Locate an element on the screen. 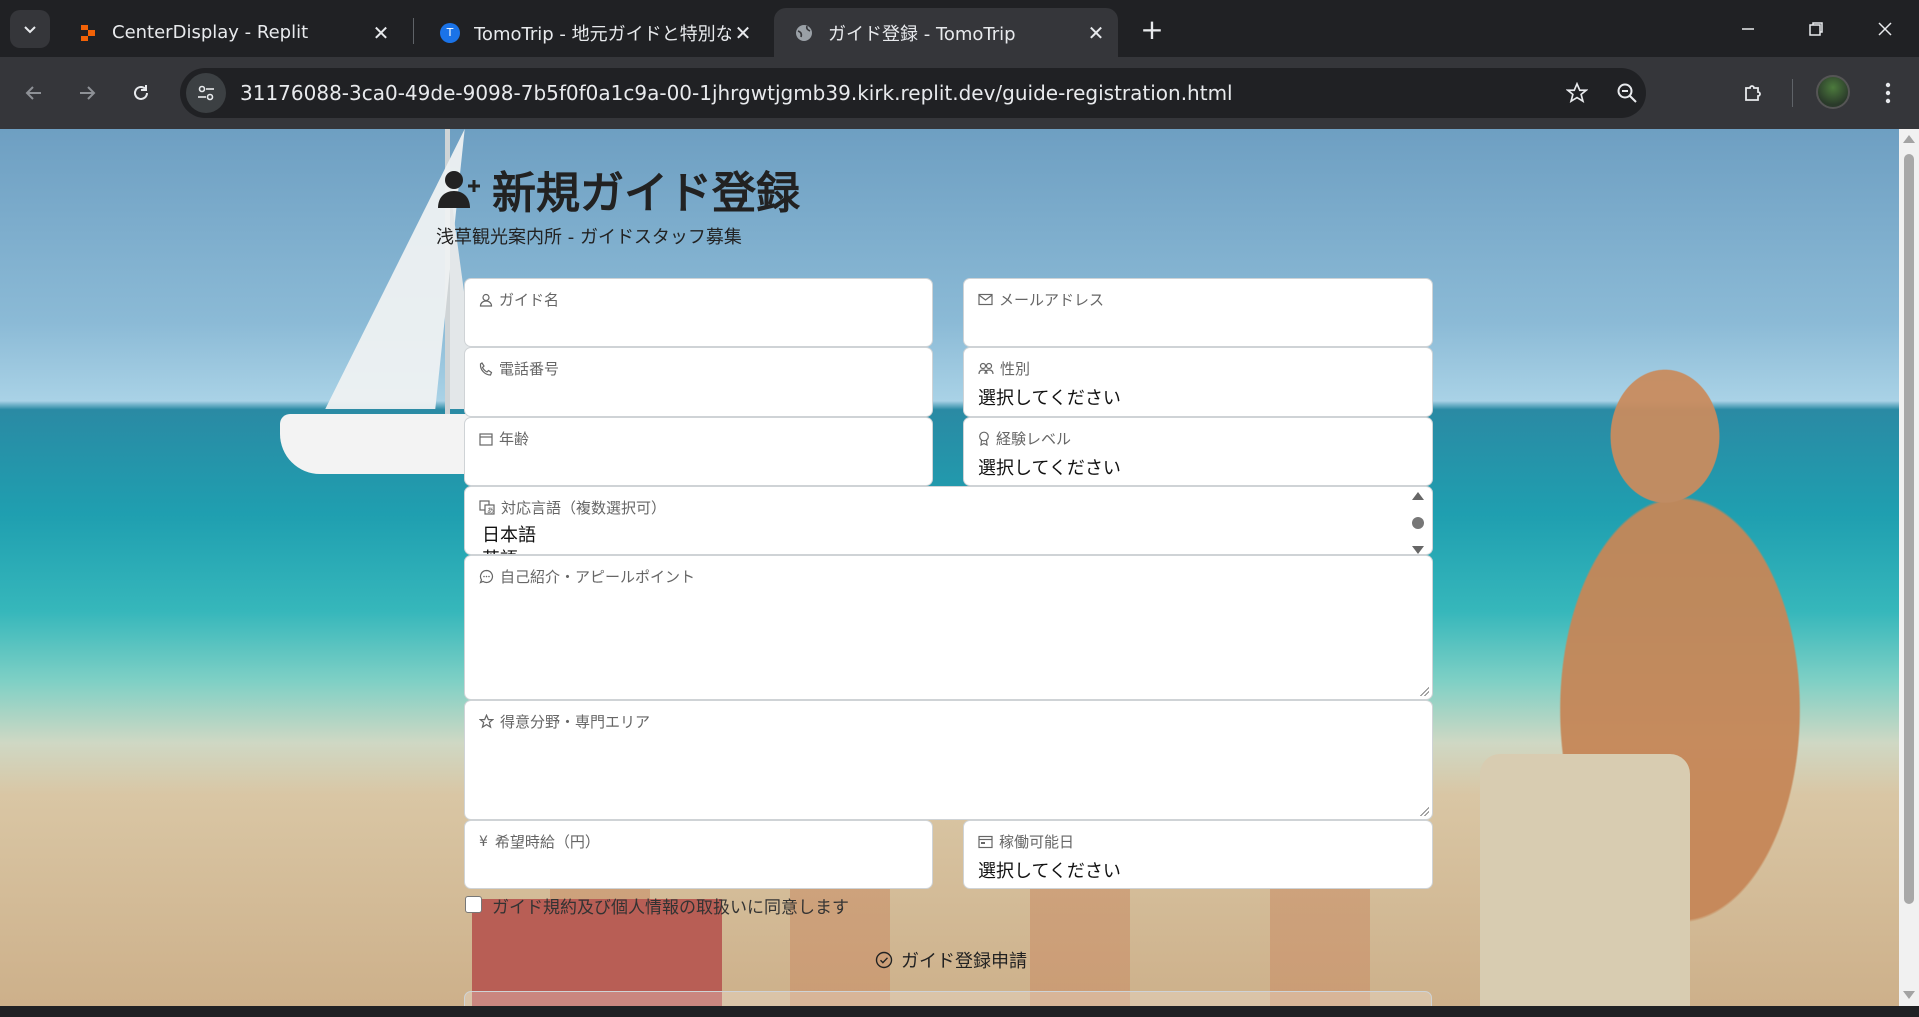 The image size is (1919, 1017). scroll-down-arrow is located at coordinates (1909, 995).